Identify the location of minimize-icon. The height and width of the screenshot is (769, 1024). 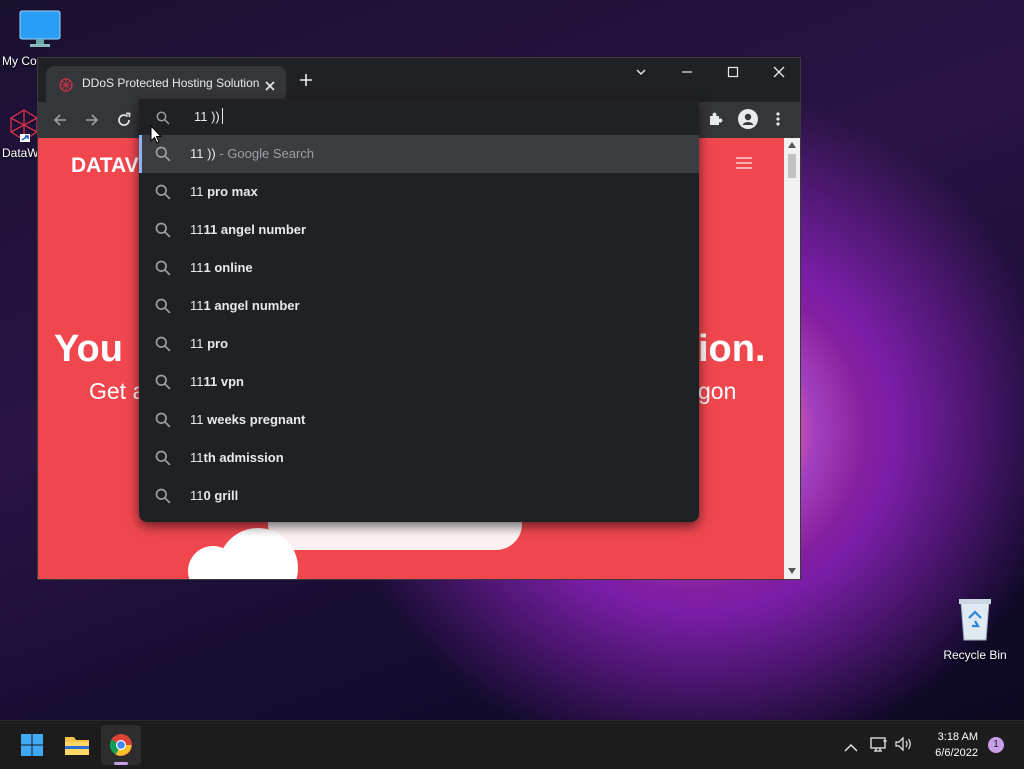
(687, 72).